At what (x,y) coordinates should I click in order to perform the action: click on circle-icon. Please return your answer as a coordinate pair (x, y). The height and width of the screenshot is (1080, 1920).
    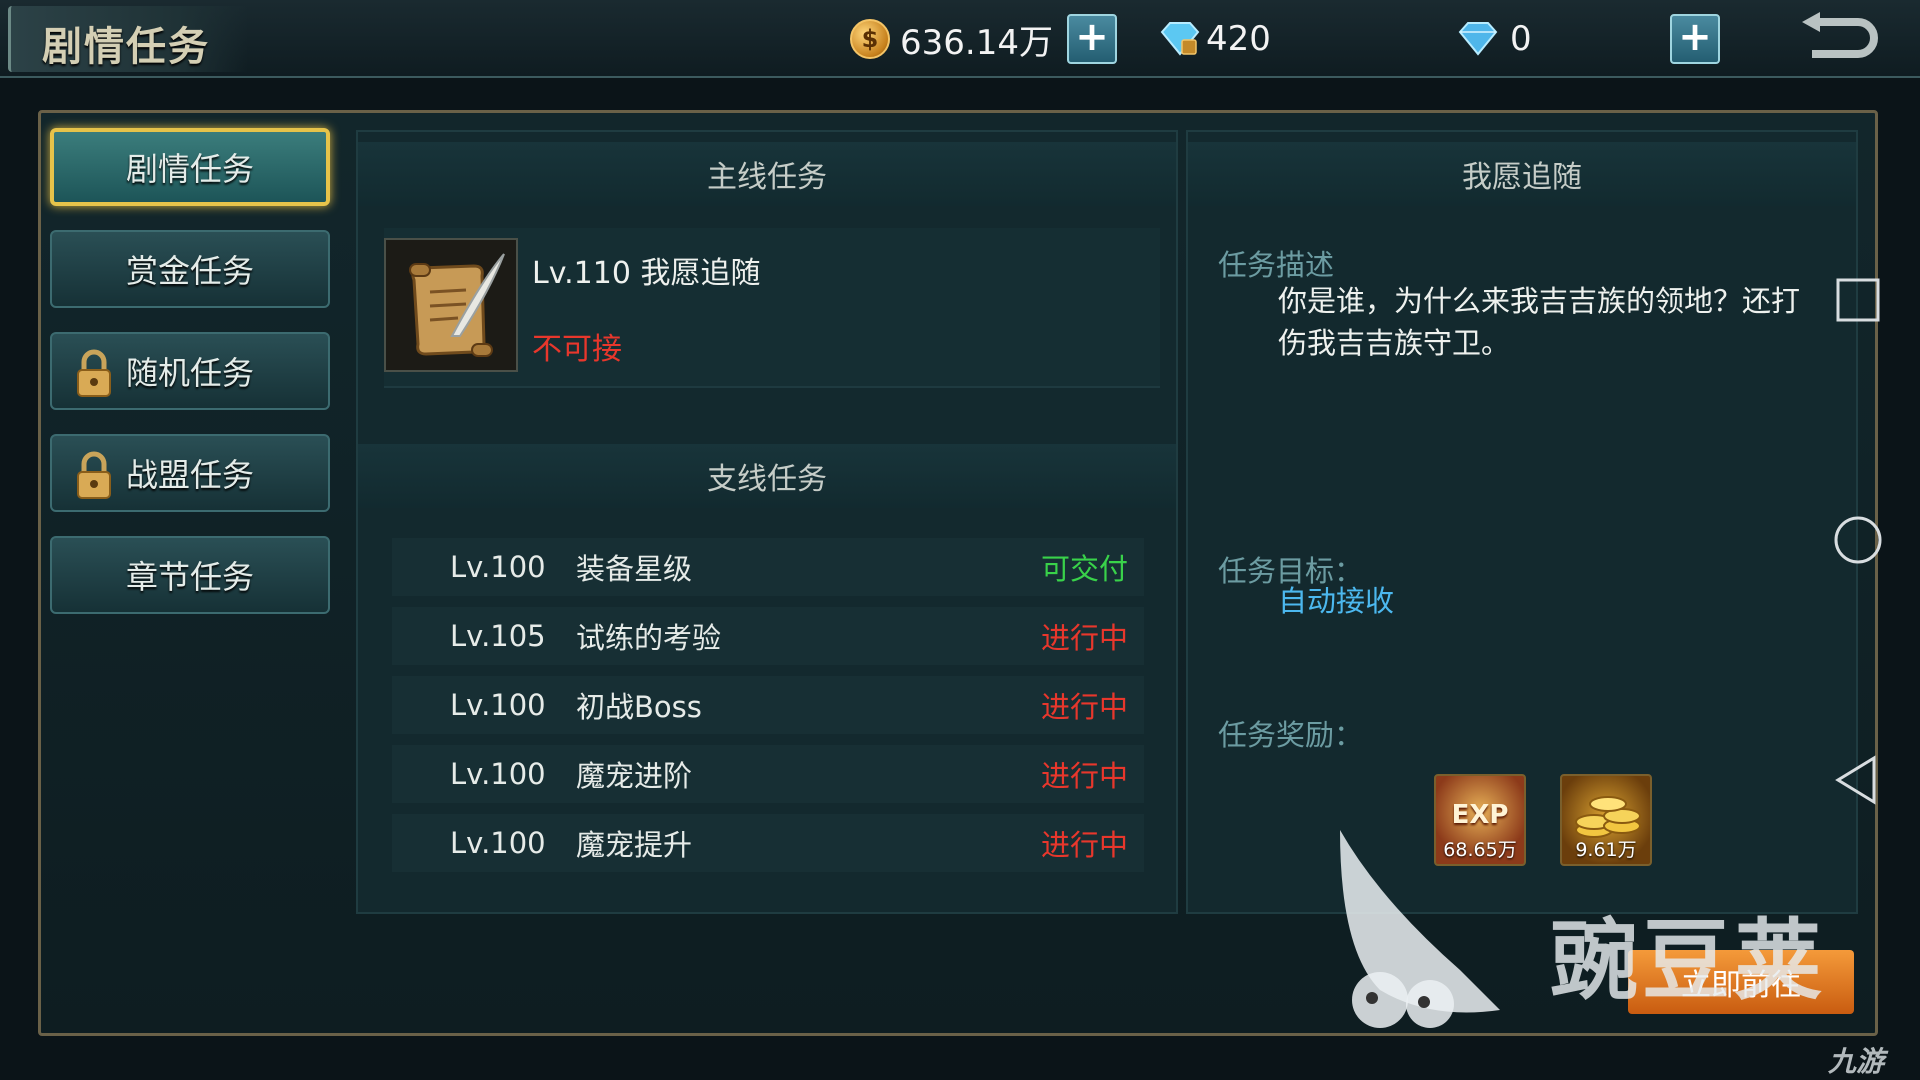
    Looking at the image, I should click on (1858, 540).